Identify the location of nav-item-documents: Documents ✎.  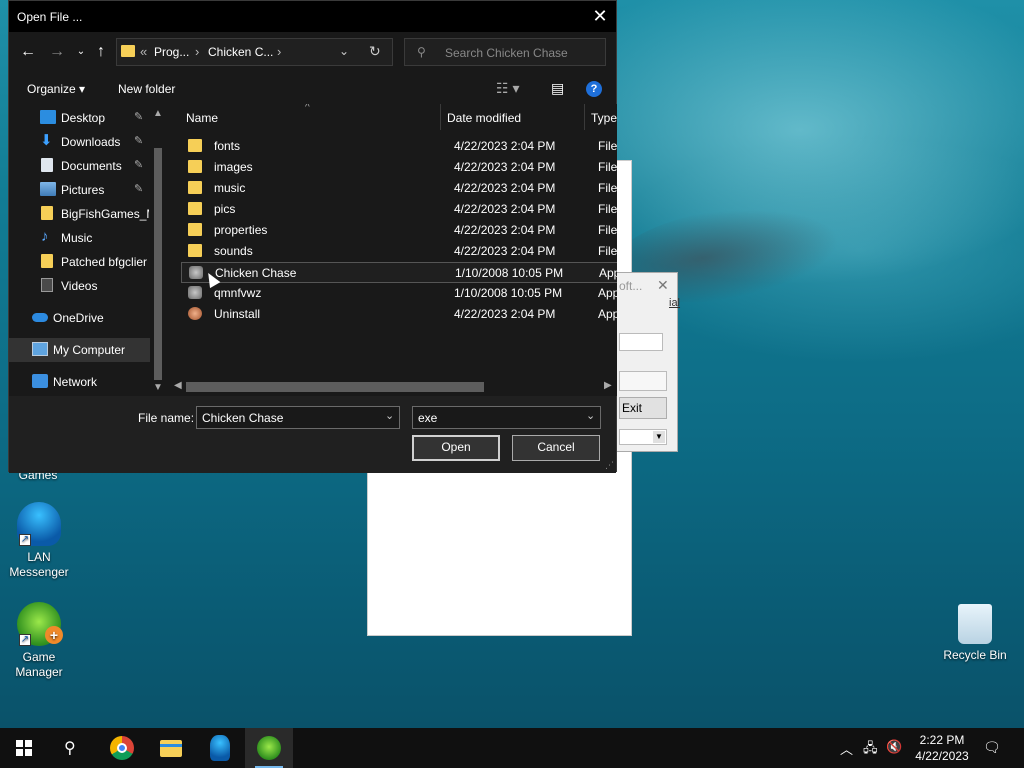
(79, 166).